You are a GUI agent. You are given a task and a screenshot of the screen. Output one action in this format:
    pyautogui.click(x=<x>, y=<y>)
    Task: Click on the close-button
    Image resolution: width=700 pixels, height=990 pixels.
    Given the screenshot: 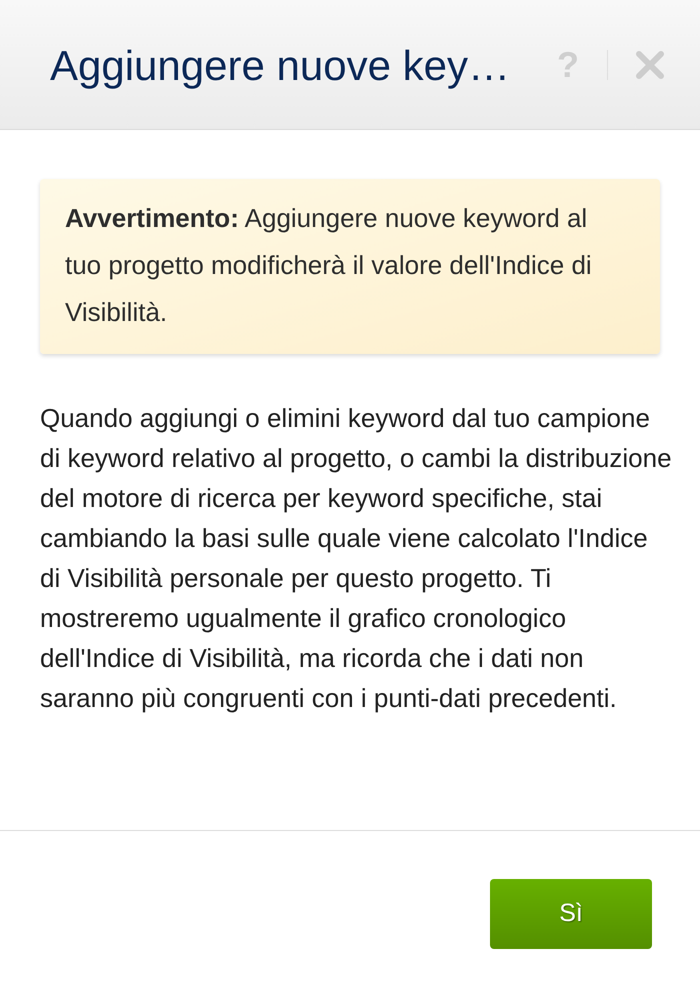 What is the action you would take?
    pyautogui.click(x=650, y=64)
    